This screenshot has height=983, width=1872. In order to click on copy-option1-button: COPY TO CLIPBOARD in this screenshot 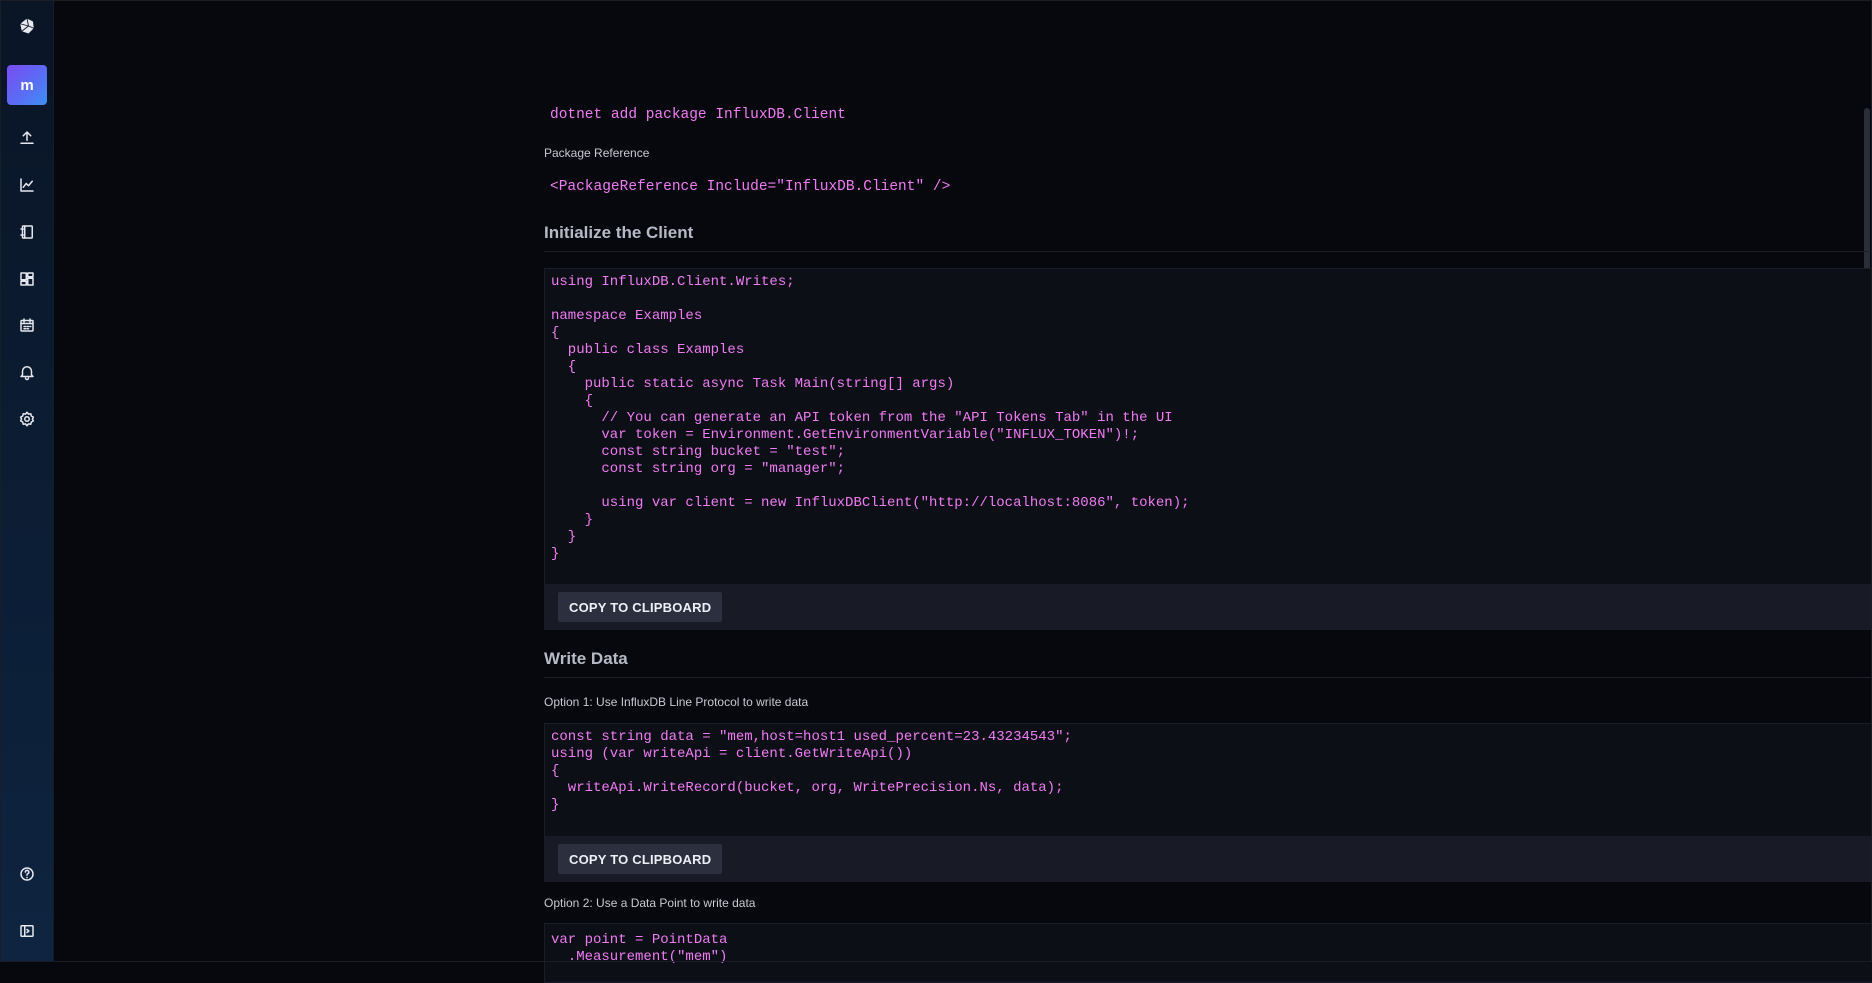, I will do `click(640, 859)`.